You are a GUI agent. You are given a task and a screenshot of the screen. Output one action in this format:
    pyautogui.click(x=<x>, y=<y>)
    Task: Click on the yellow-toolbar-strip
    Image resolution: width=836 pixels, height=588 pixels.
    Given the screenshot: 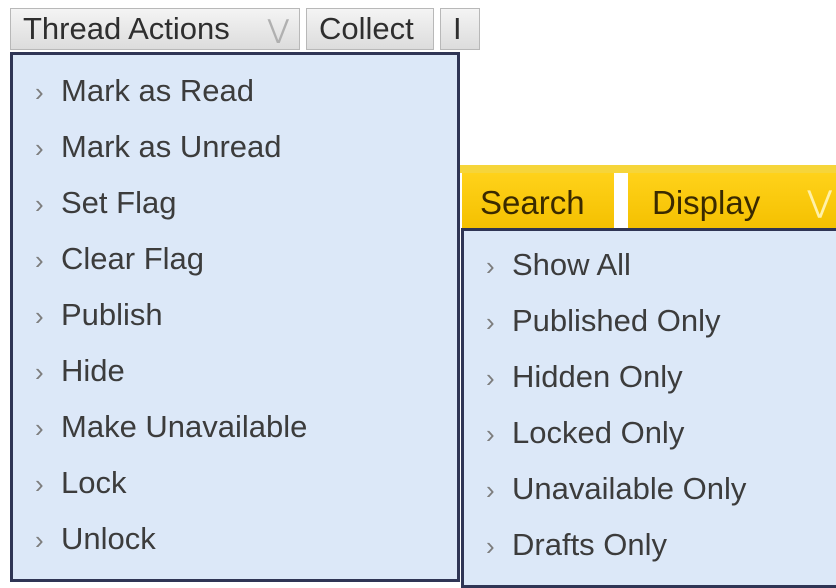 What is the action you would take?
    pyautogui.click(x=648, y=169)
    